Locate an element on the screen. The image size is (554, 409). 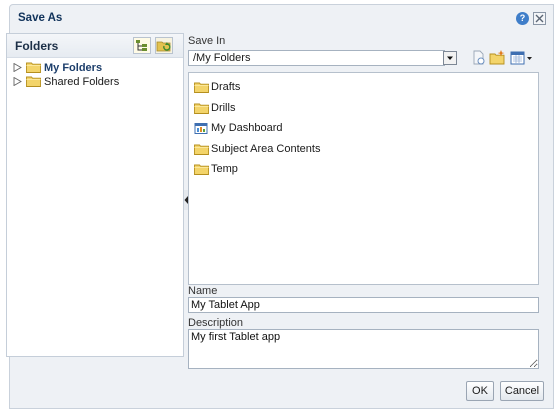
tree-item-my-folders: My Folders is located at coordinates (57, 67).